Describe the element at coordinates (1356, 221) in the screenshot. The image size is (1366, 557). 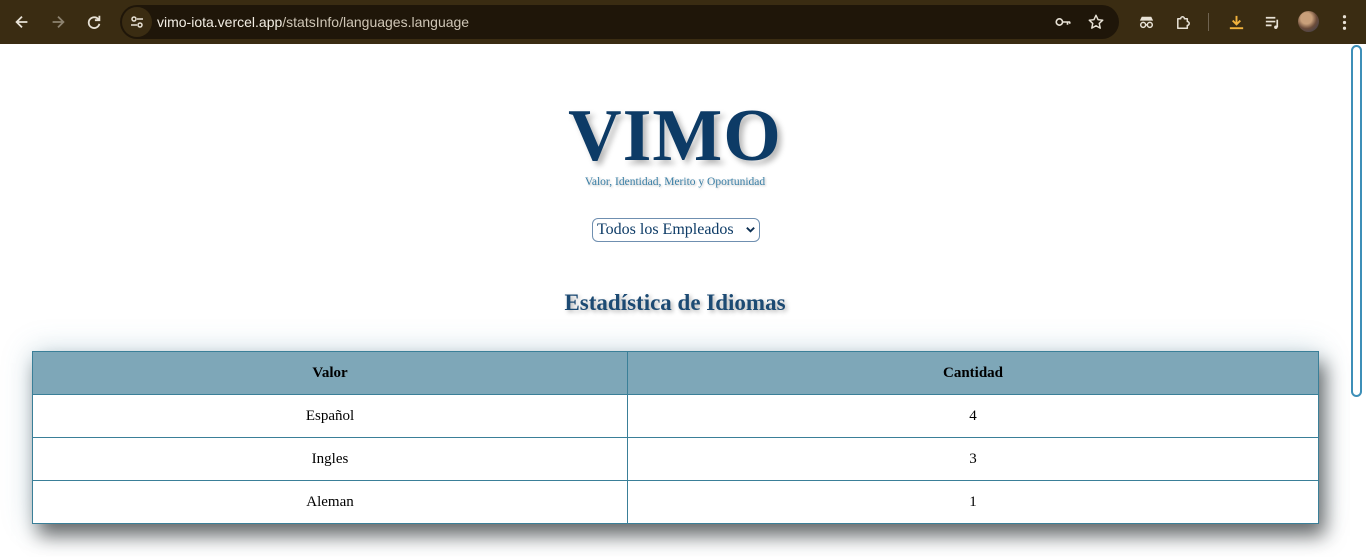
I see `scrollbar-thumb` at that location.